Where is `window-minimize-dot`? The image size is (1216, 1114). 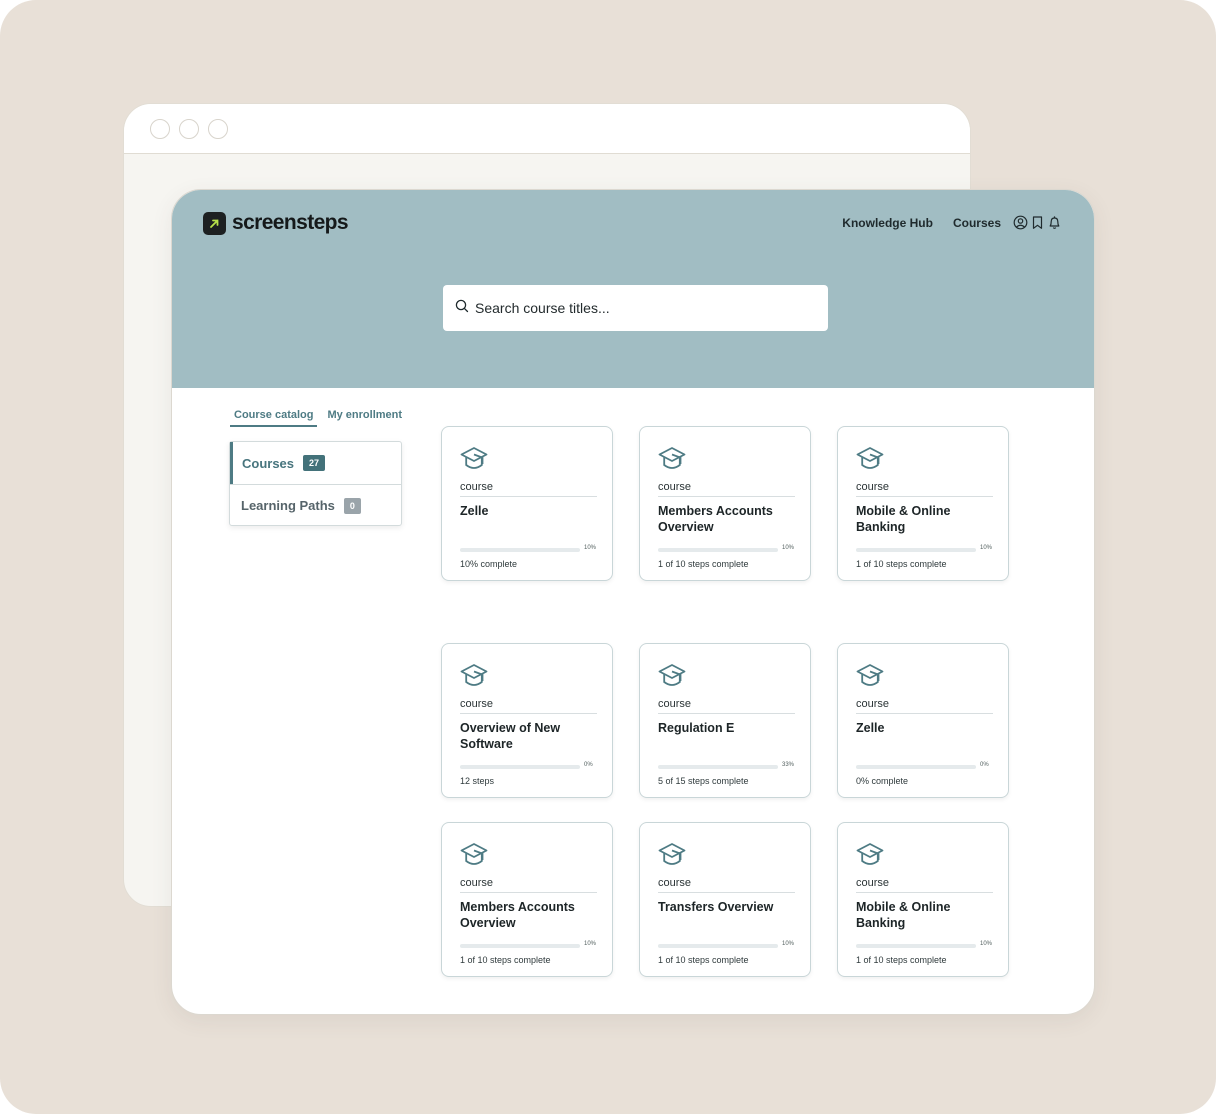 window-minimize-dot is located at coordinates (189, 128).